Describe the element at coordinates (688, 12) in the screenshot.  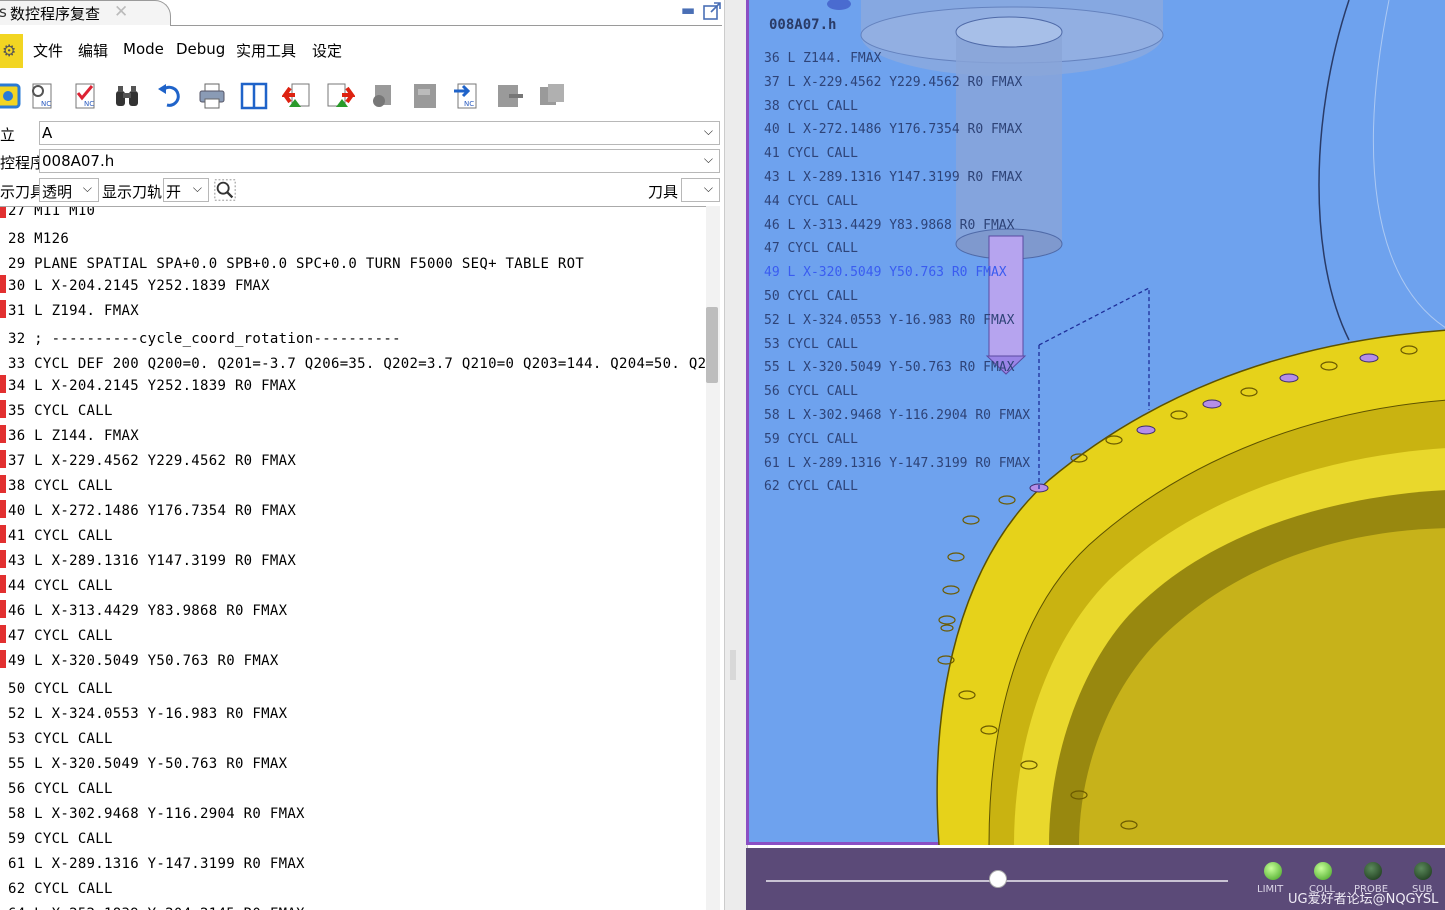
I see `minimize-icon: ▬` at that location.